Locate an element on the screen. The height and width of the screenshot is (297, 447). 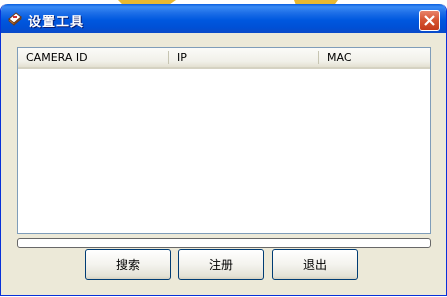
close-icon is located at coordinates (429, 20).